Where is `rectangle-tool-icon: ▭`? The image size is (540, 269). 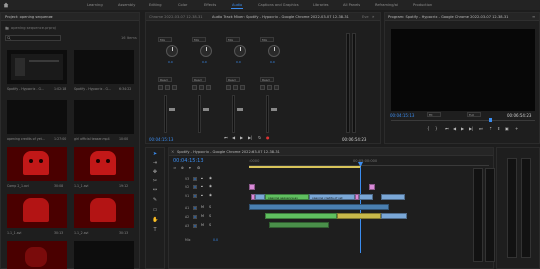
rectangle-tool-icon: ▭ is located at coordinates (155, 210).